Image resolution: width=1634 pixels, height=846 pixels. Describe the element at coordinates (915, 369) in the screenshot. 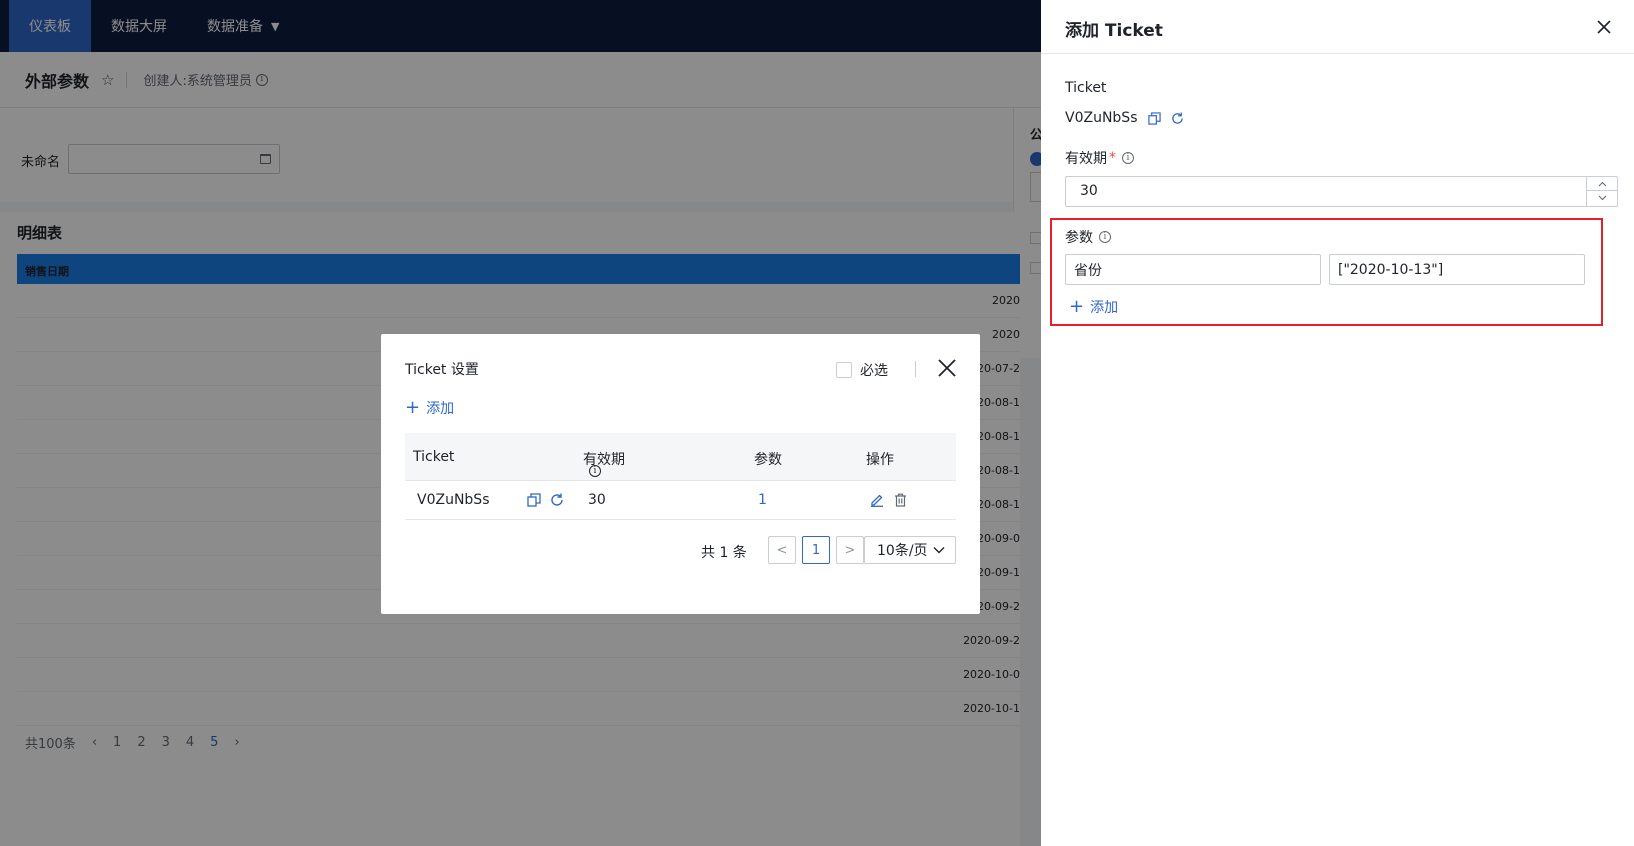

I see `divider` at that location.